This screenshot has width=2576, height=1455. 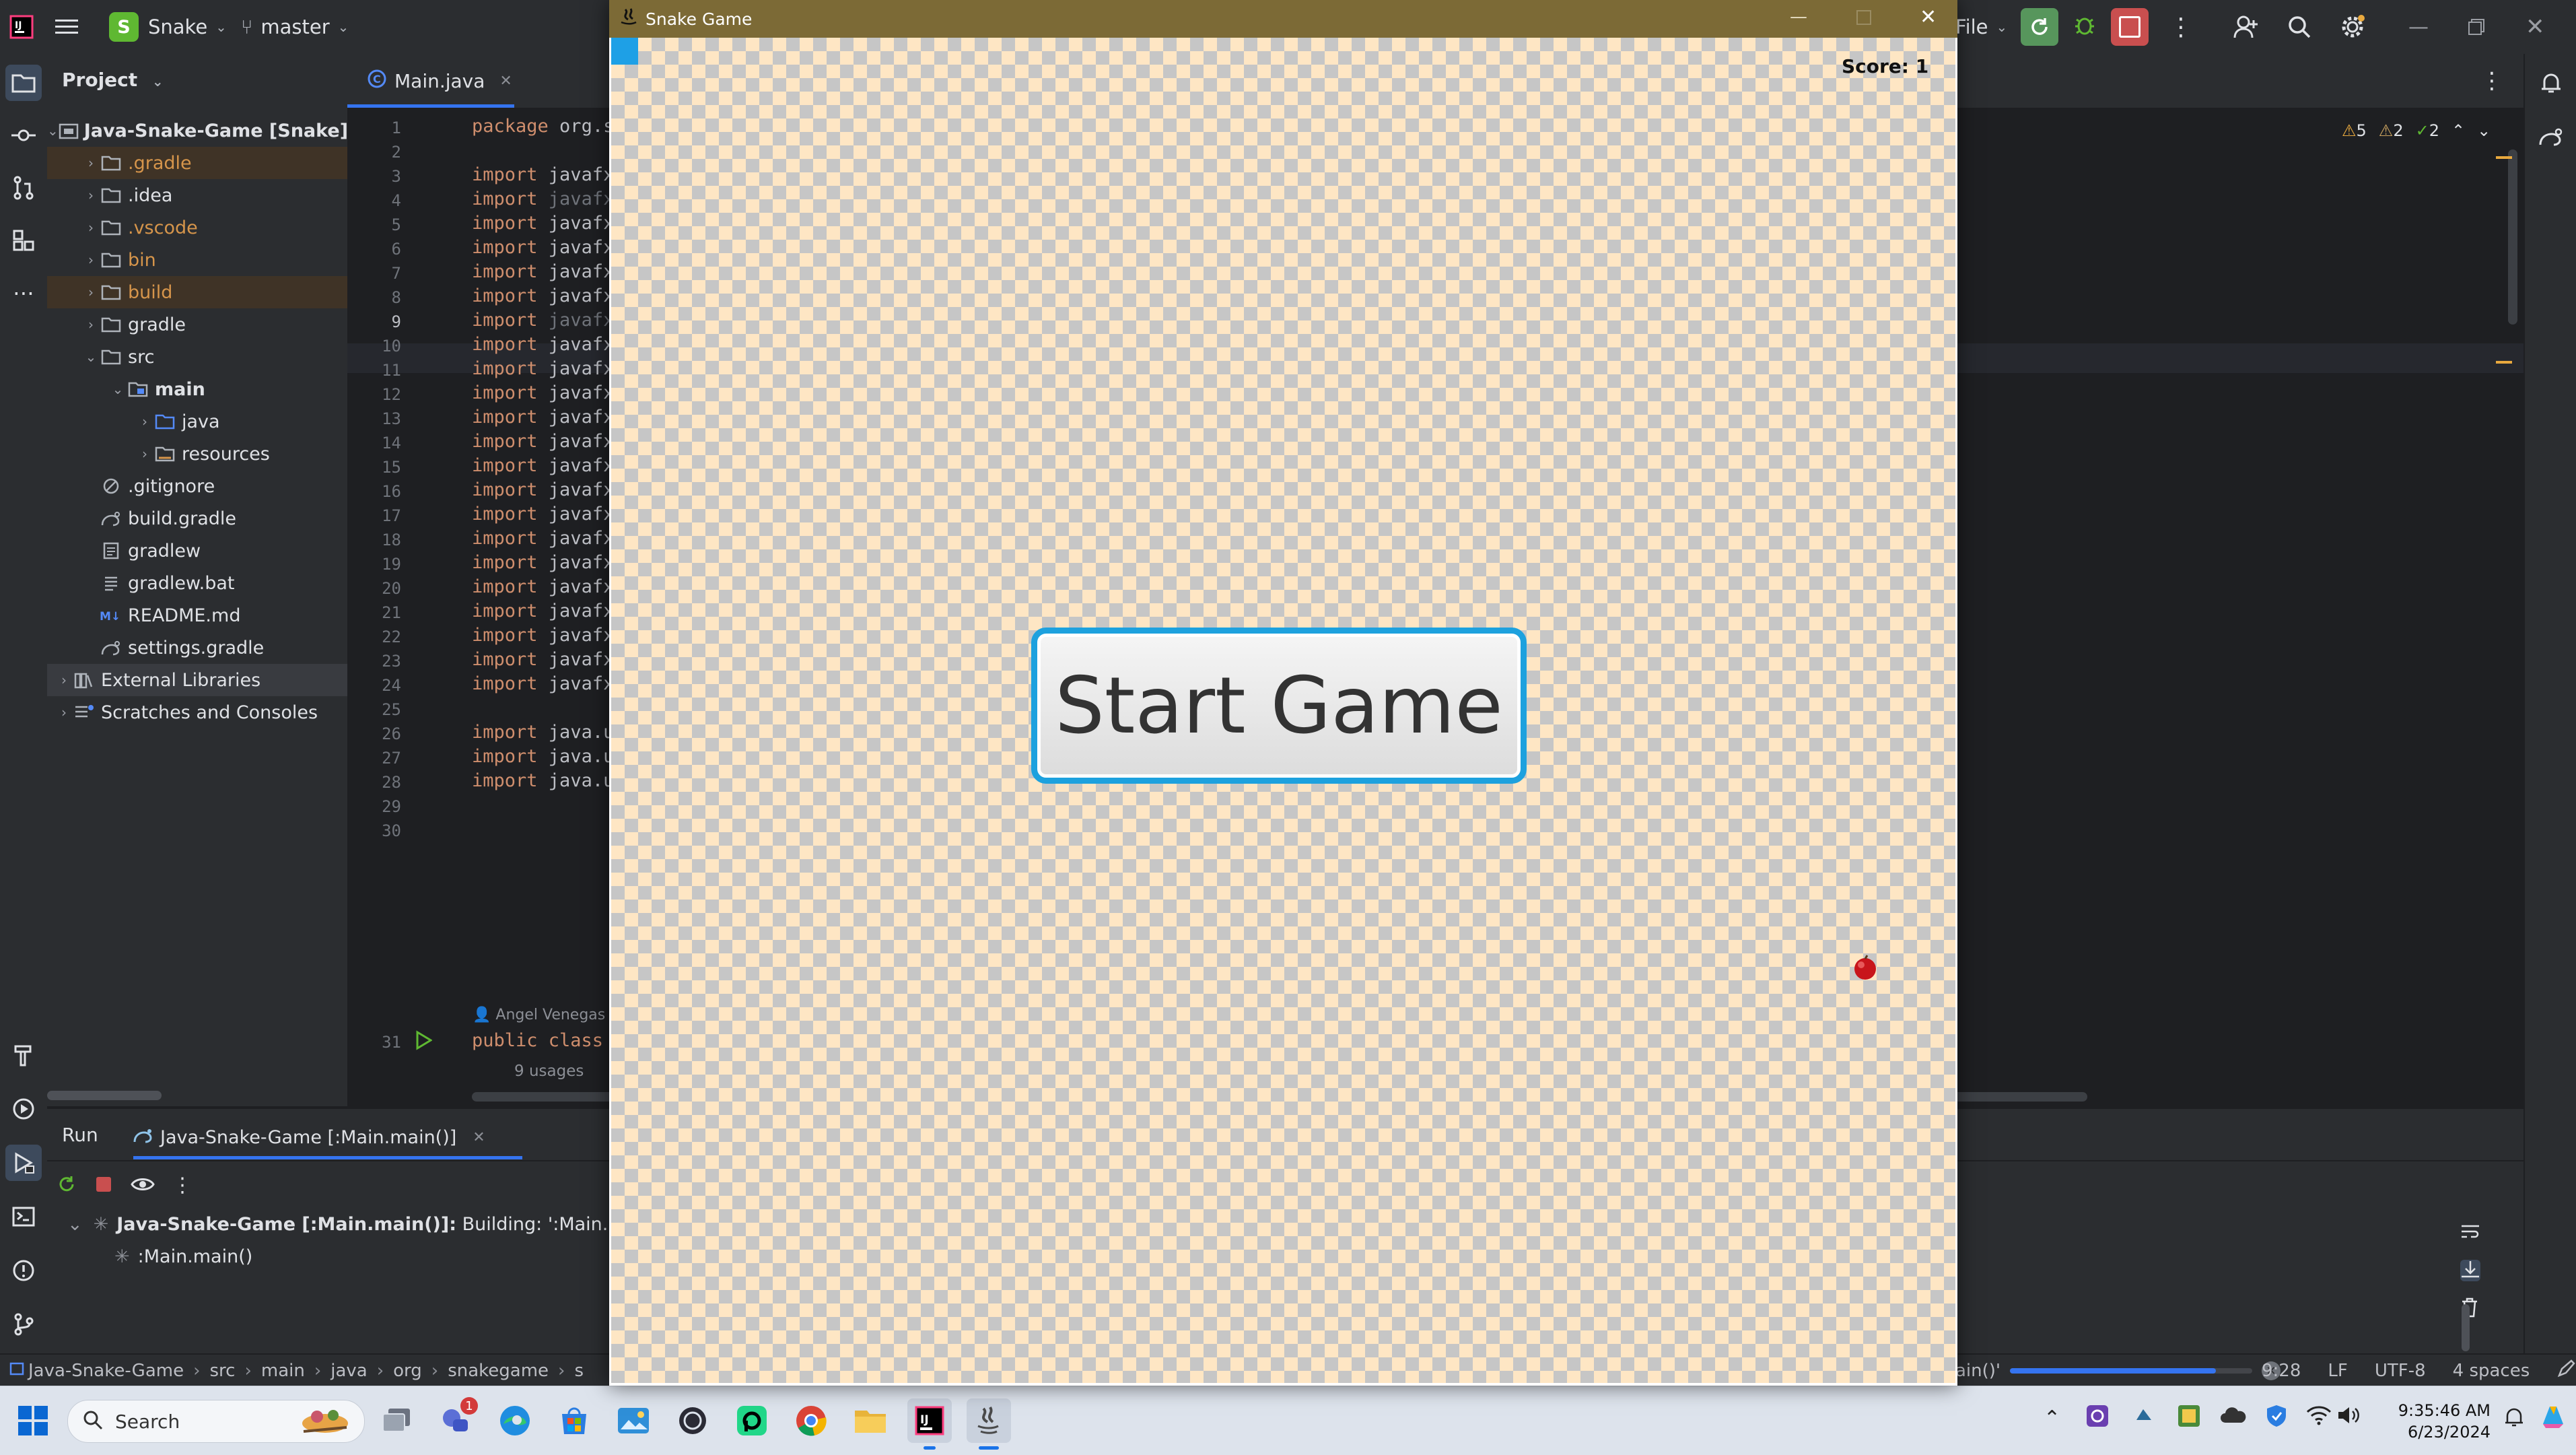 I want to click on structure-icon, so click(x=23, y=241).